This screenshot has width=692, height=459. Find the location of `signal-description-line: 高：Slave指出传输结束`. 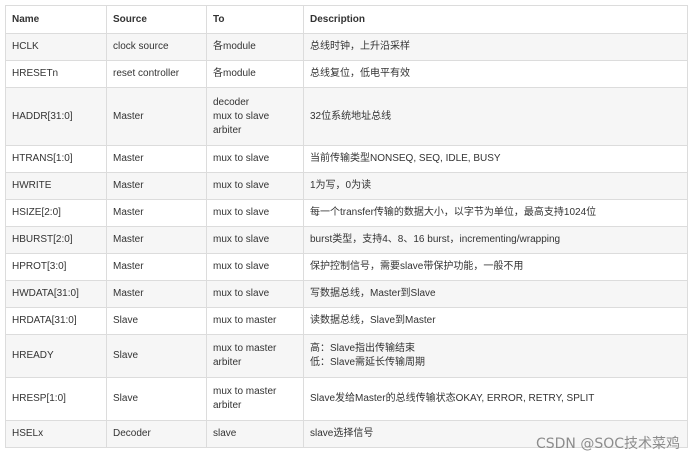

signal-description-line: 高：Slave指出传输结束 is located at coordinates (363, 348).